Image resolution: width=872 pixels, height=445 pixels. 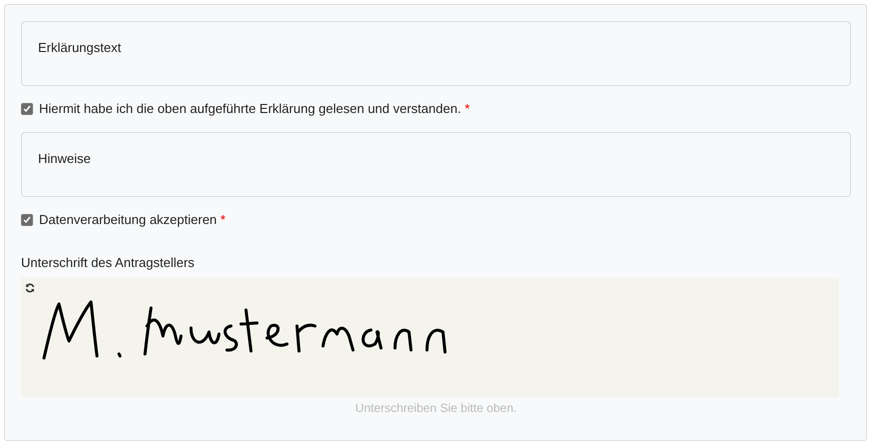 I want to click on checkbox-label: Datenverarbeitung akzeptieren *, so click(x=132, y=219).